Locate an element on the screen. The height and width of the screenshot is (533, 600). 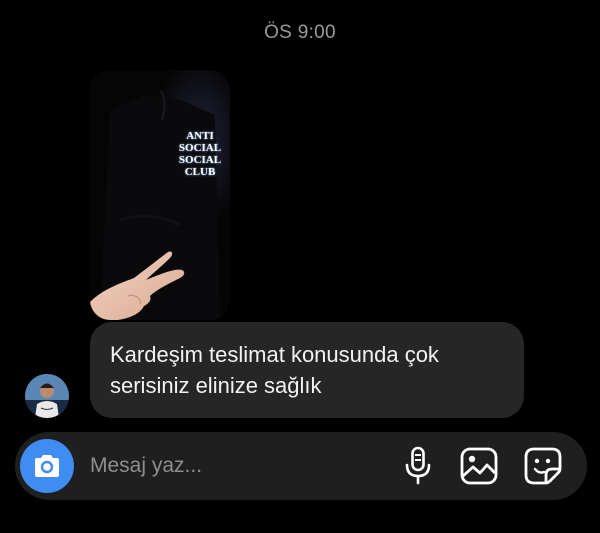
message-input is located at coordinates (240, 466).